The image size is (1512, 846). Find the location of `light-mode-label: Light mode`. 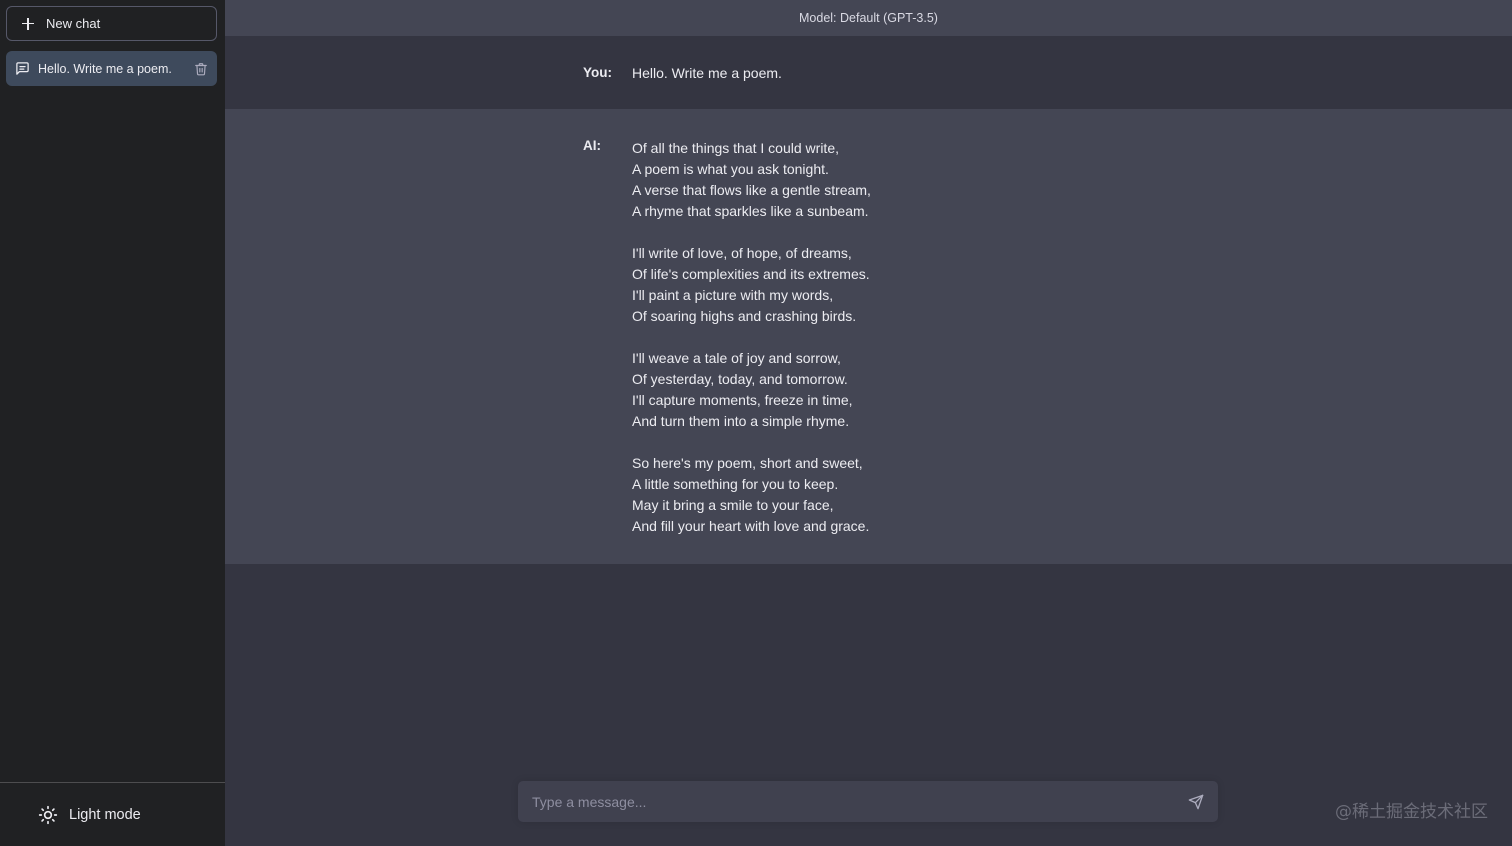

light-mode-label: Light mode is located at coordinates (105, 814).